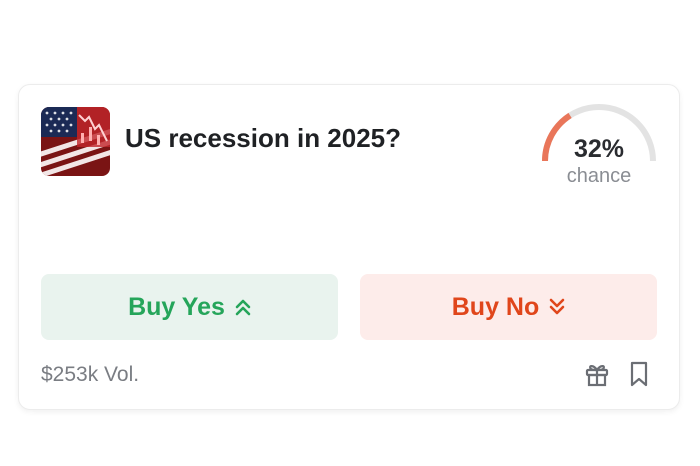 This screenshot has height=466, width=700. Describe the element at coordinates (599, 149) in the screenshot. I see `chance-percentage: 32%` at that location.